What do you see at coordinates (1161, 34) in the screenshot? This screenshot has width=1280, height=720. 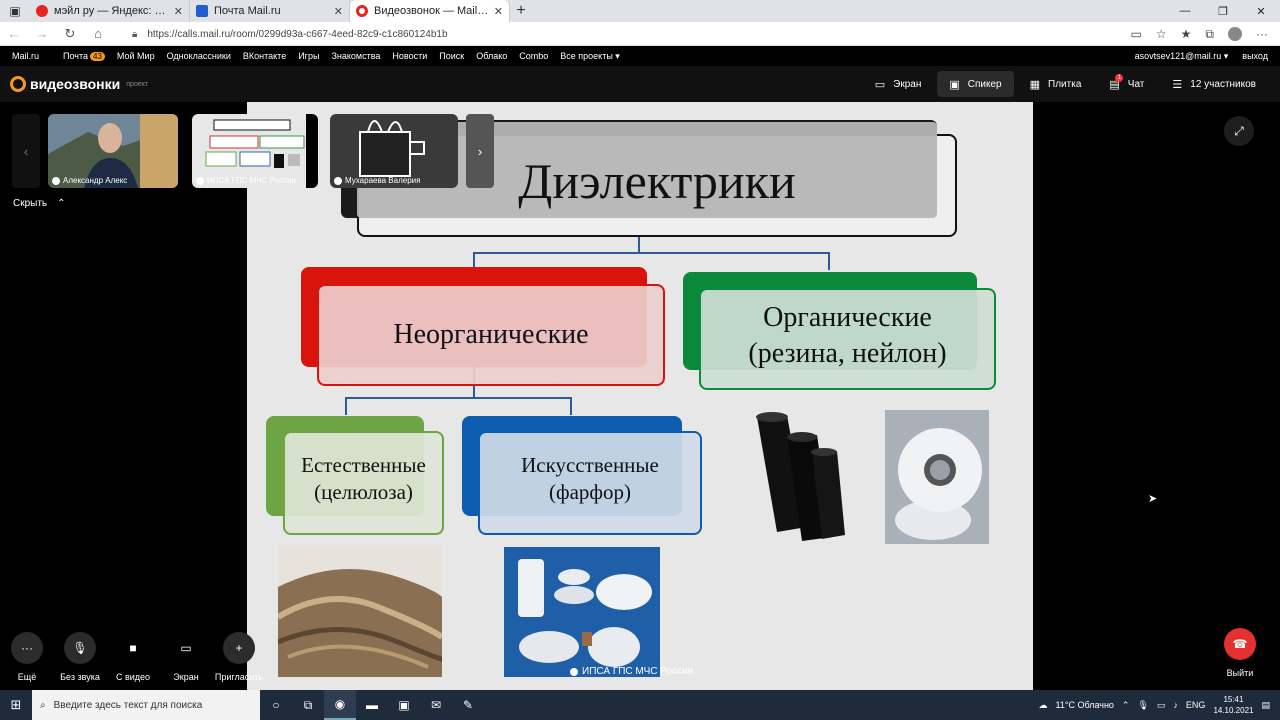 I see `favorite-star-icon: ☆` at bounding box center [1161, 34].